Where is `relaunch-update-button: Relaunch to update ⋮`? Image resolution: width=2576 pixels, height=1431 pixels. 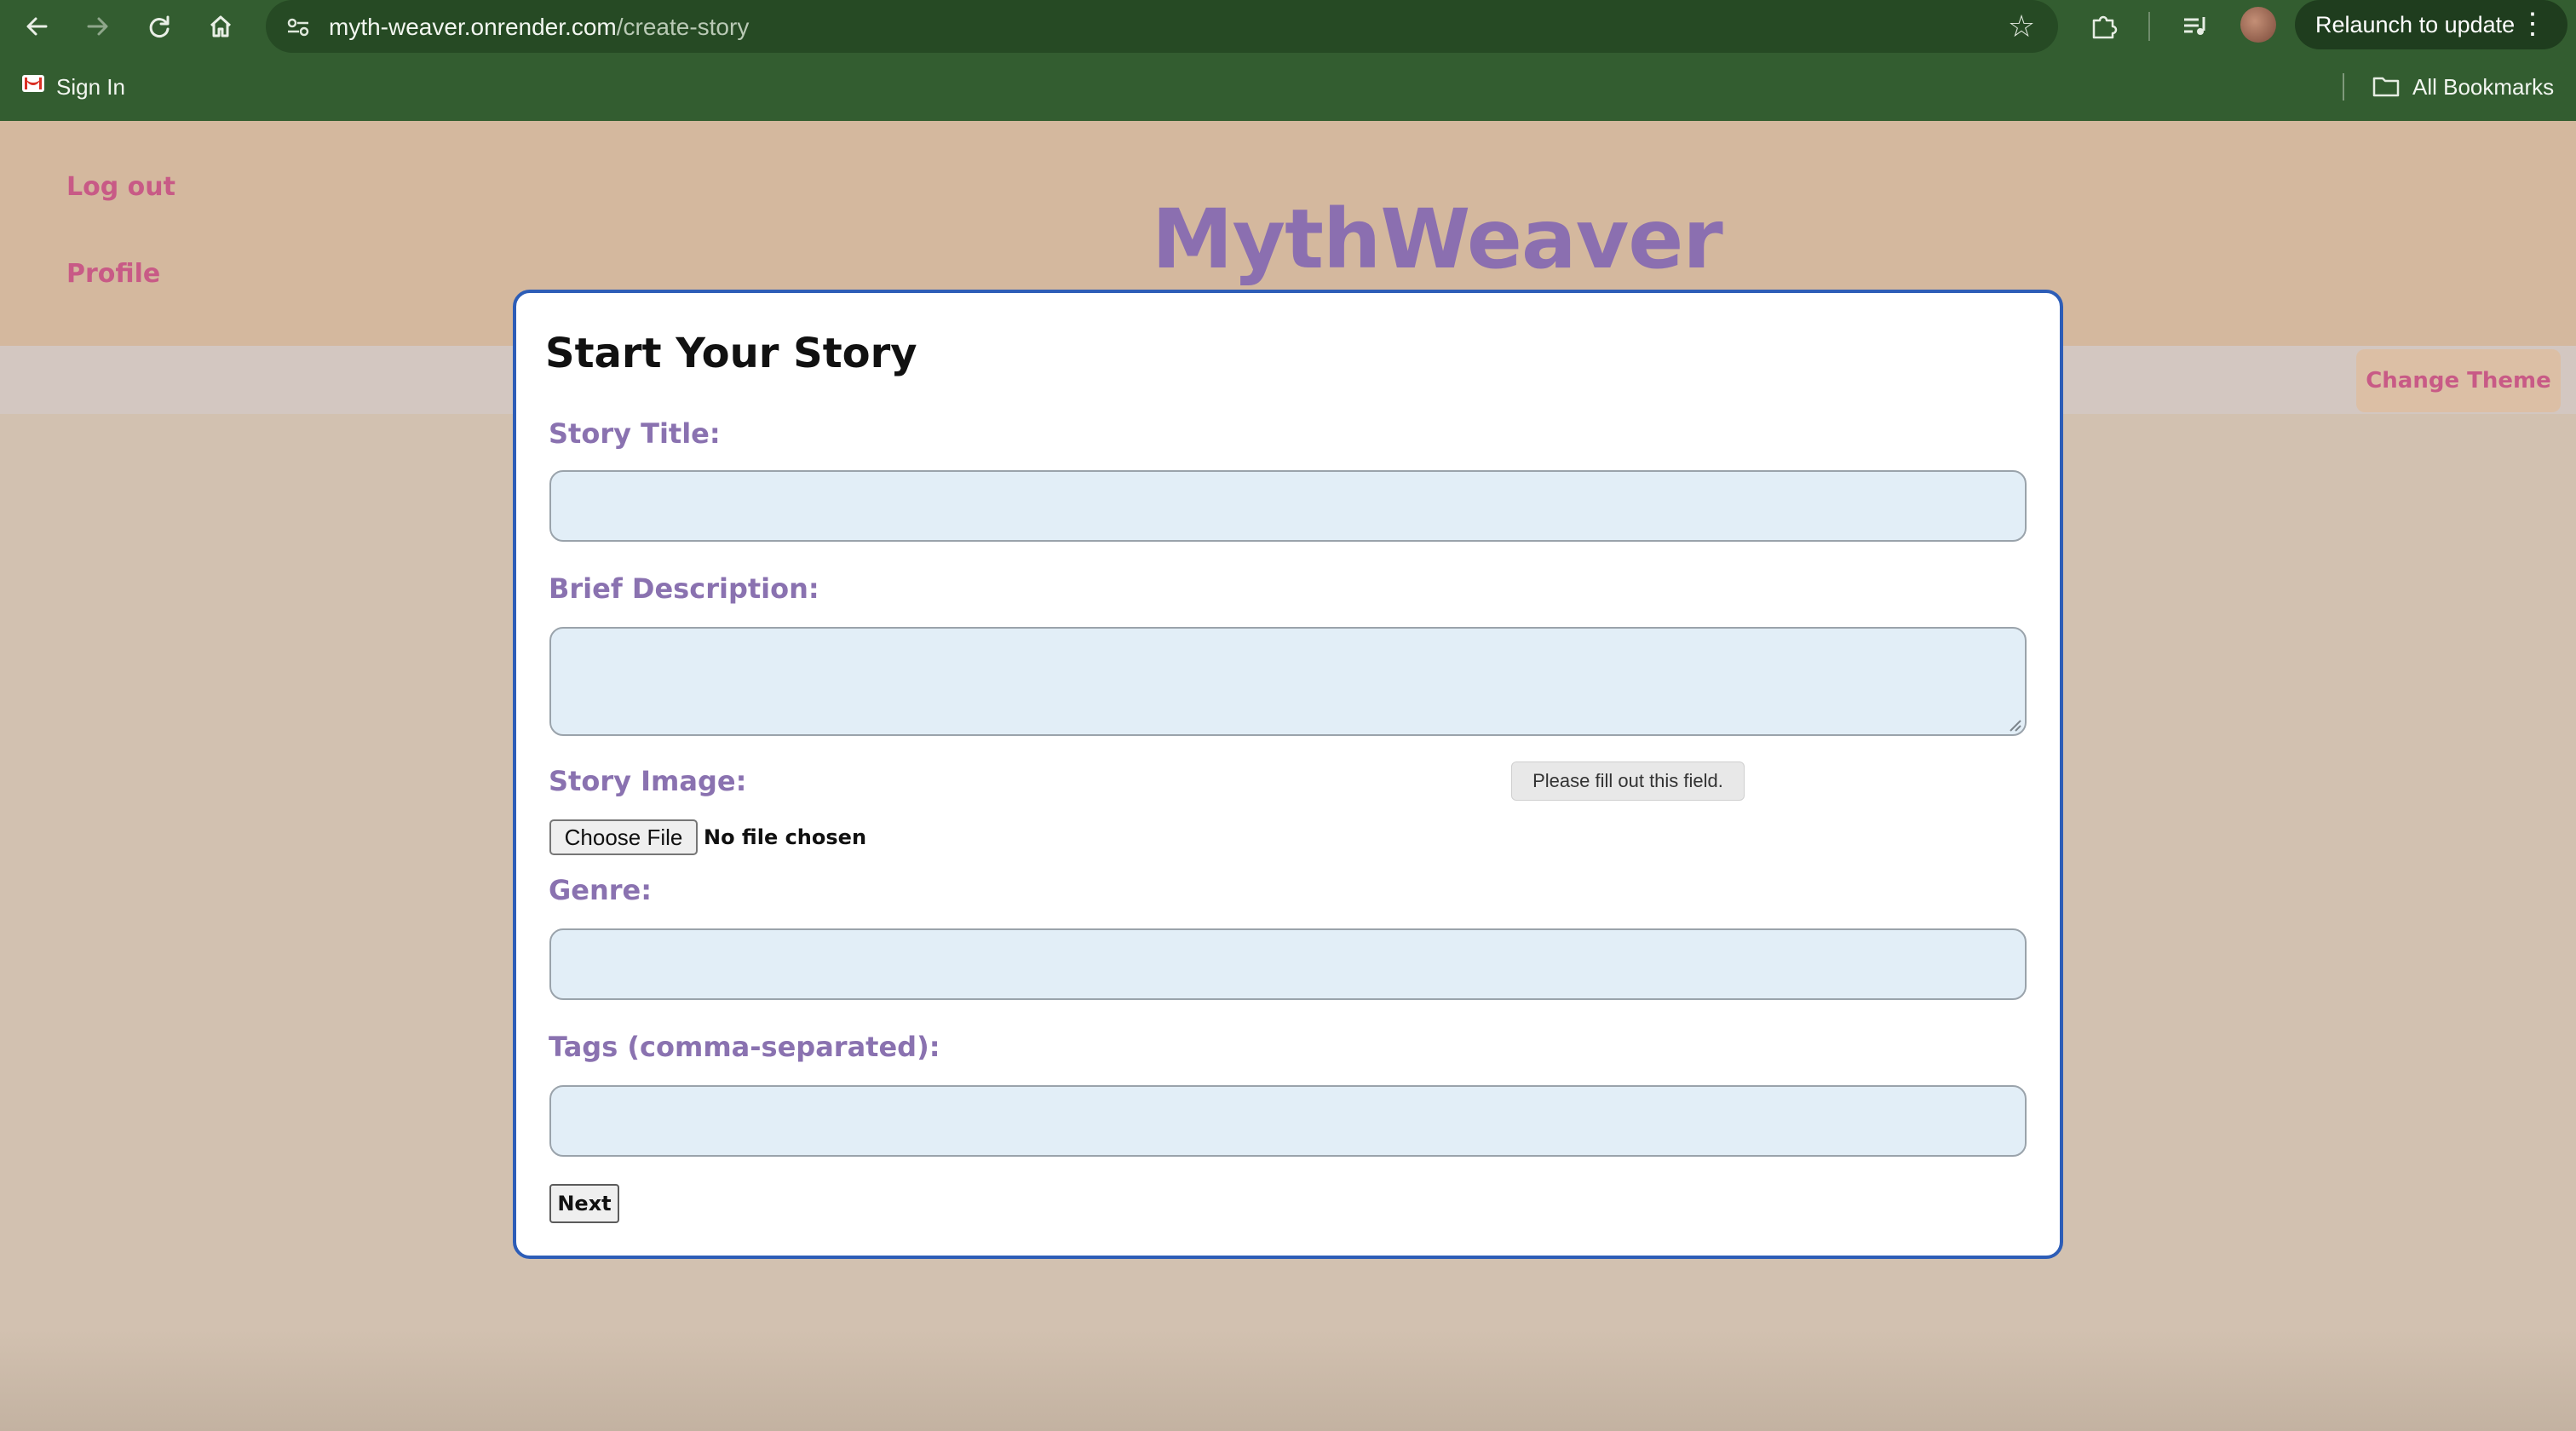
relaunch-update-button: Relaunch to update ⋮ is located at coordinates (2431, 24).